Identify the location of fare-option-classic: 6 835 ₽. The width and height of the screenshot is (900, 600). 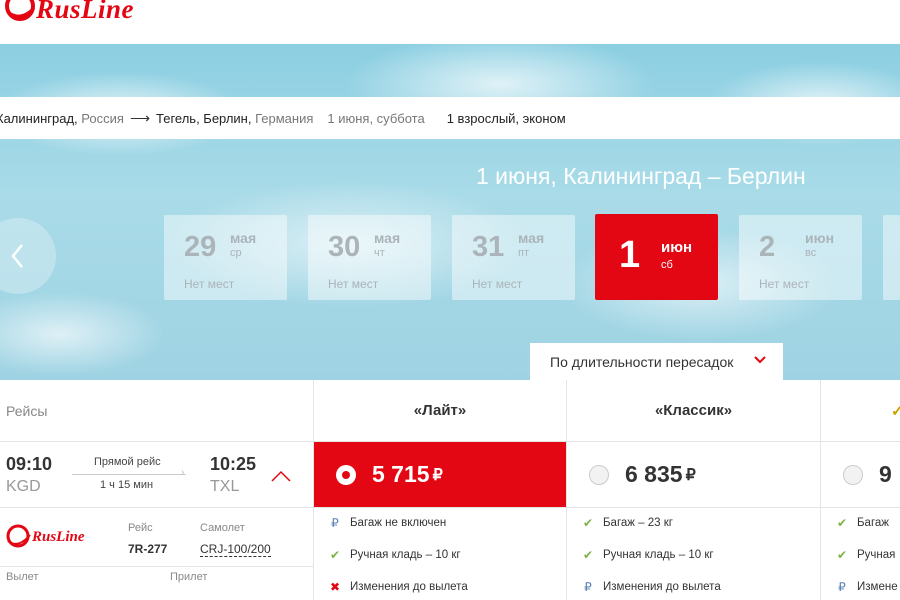
(693, 475).